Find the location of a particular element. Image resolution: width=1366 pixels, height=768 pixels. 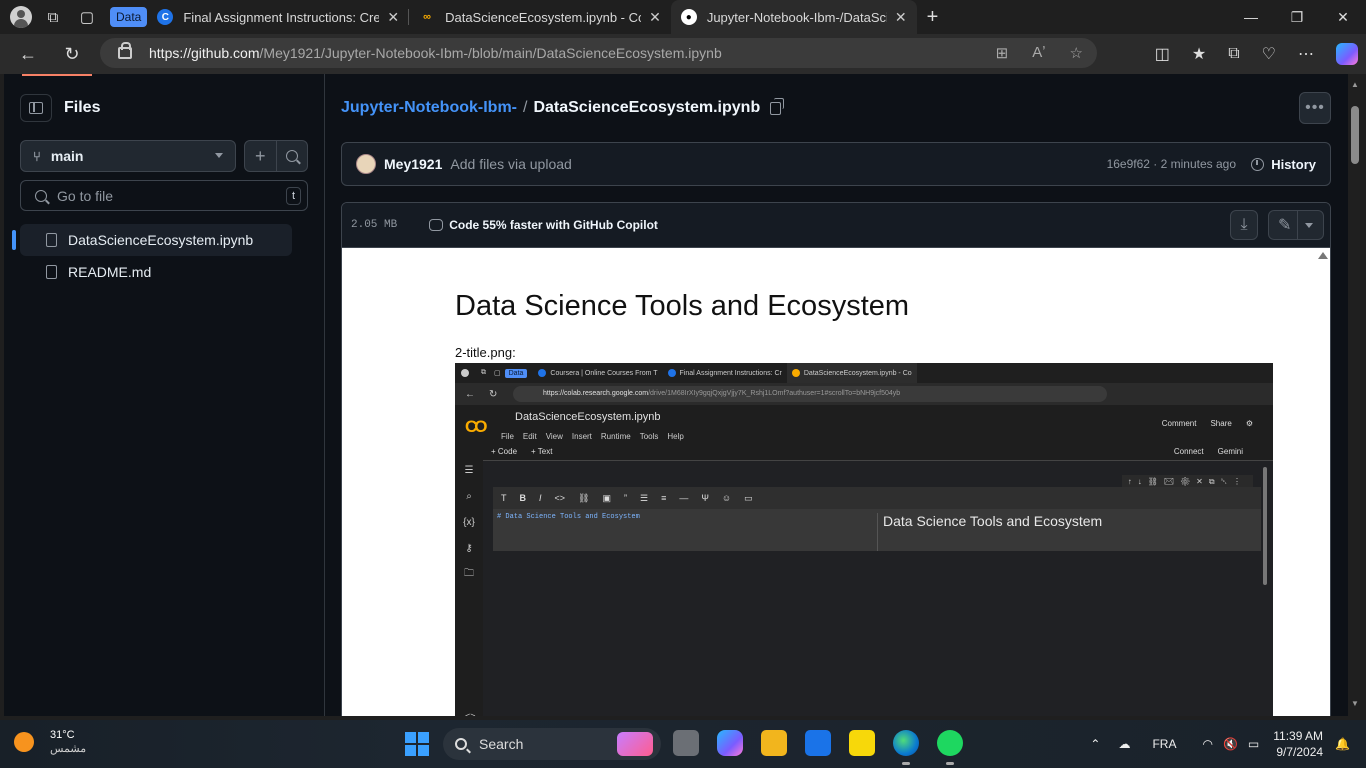

secrets-icon: ⚷ is located at coordinates (469, 548).